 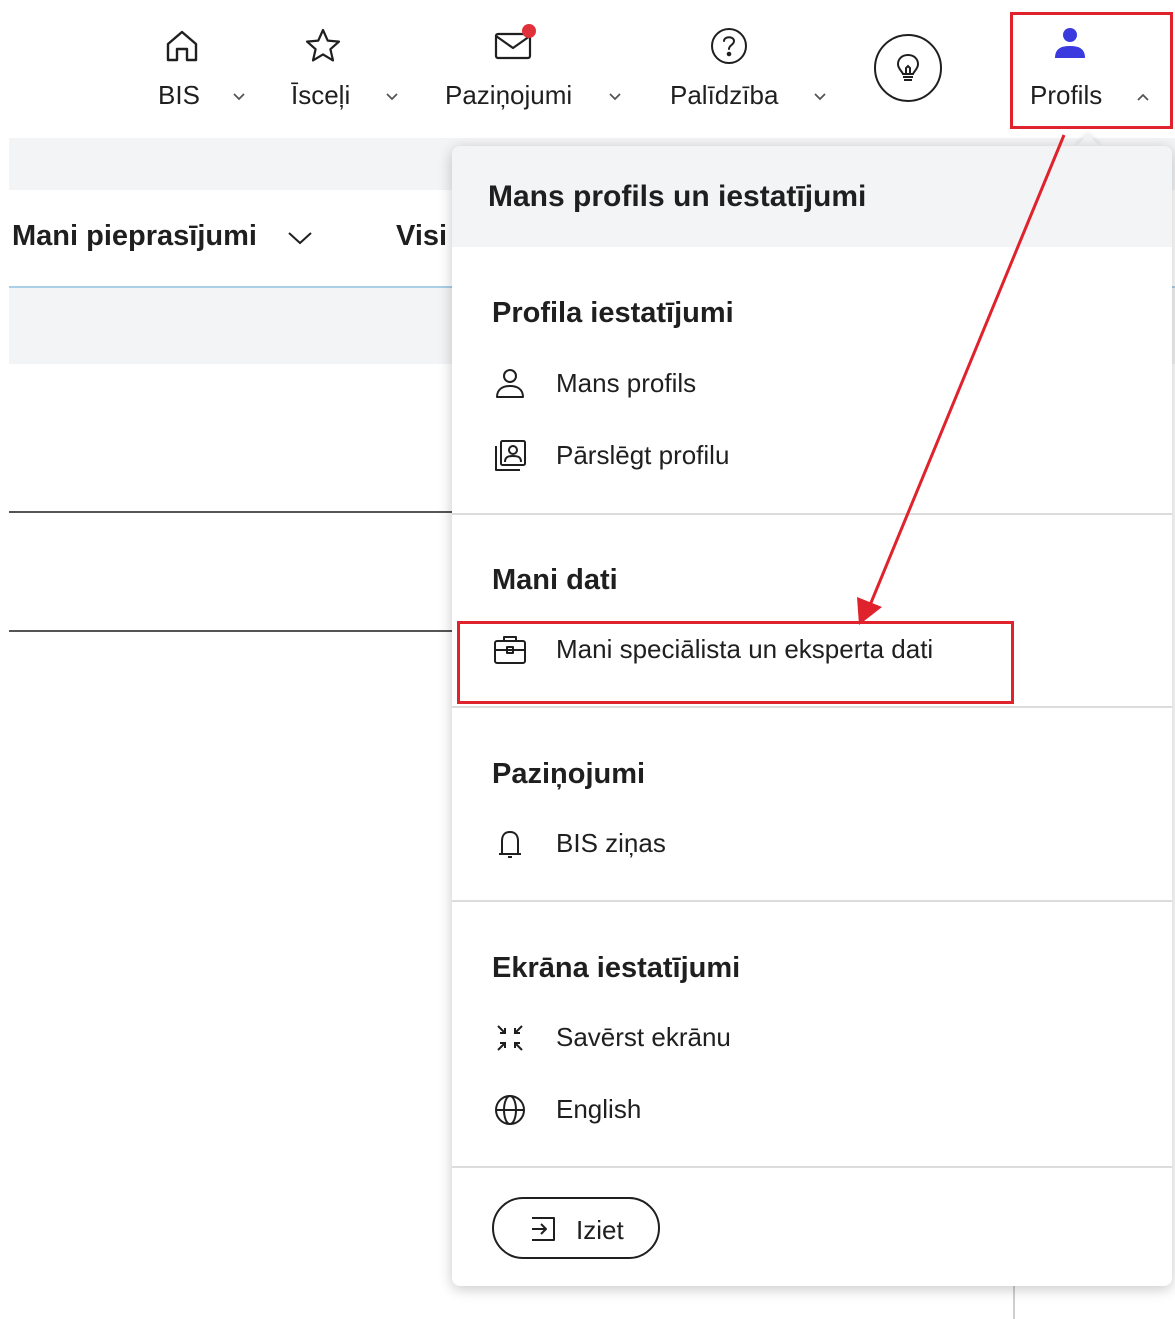 I want to click on menu-item-bis-zinas: BIS ziņas, so click(x=802, y=846).